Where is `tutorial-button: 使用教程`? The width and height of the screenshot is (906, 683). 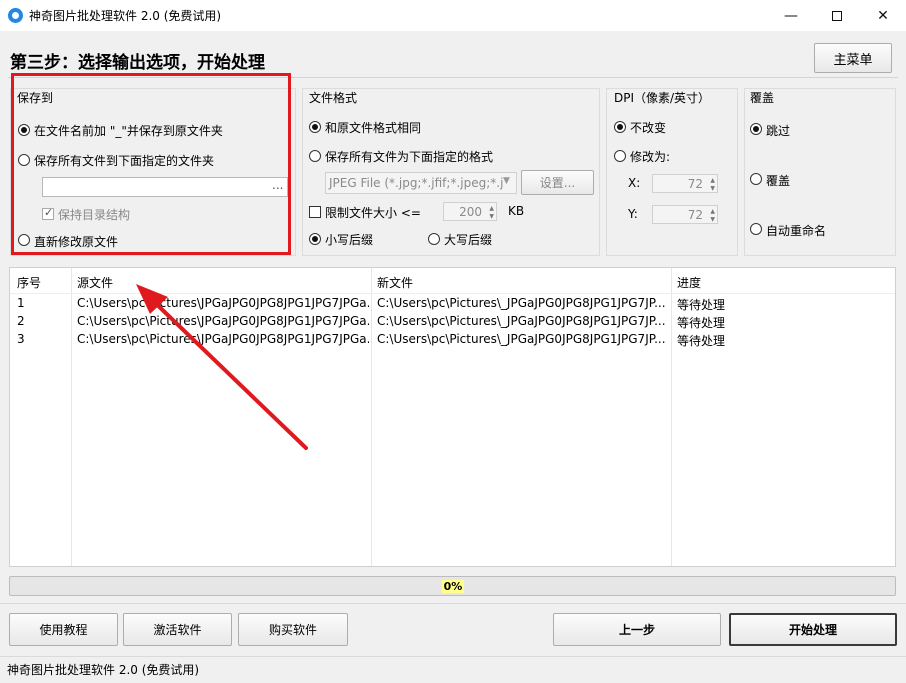
tutorial-button: 使用教程 is located at coordinates (63, 629).